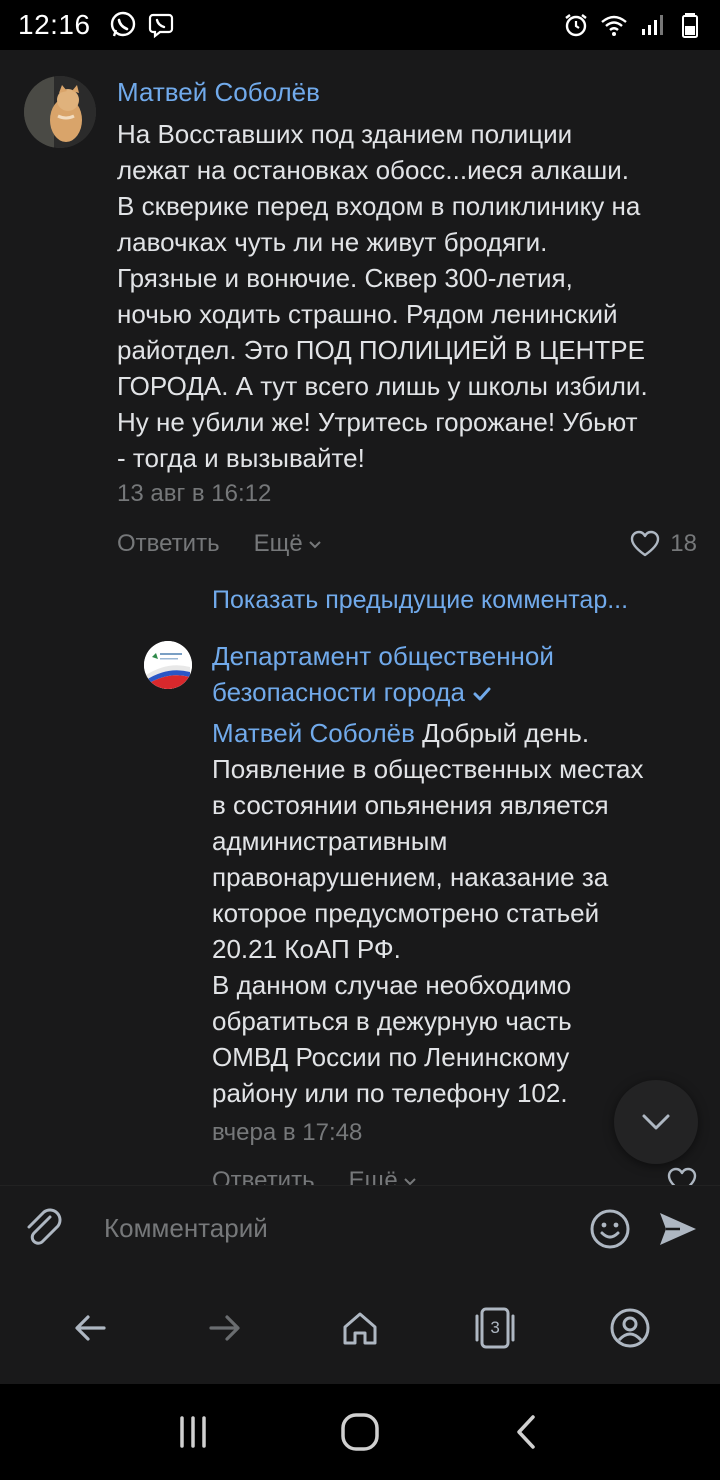 The width and height of the screenshot is (720, 1480). I want to click on comment-actions: Ответить Ещё 18, so click(407, 544).